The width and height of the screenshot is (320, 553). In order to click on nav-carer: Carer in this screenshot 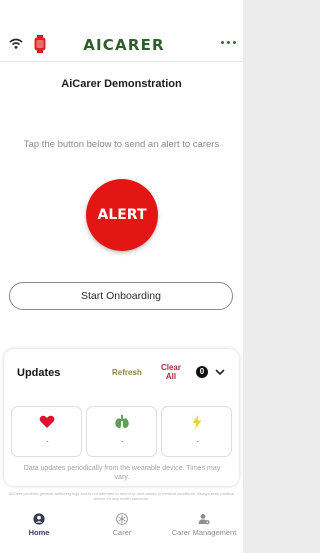, I will do `click(122, 525)`.